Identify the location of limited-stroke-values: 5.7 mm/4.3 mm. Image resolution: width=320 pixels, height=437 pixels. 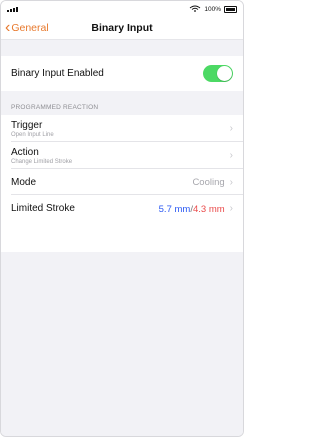
(192, 208).